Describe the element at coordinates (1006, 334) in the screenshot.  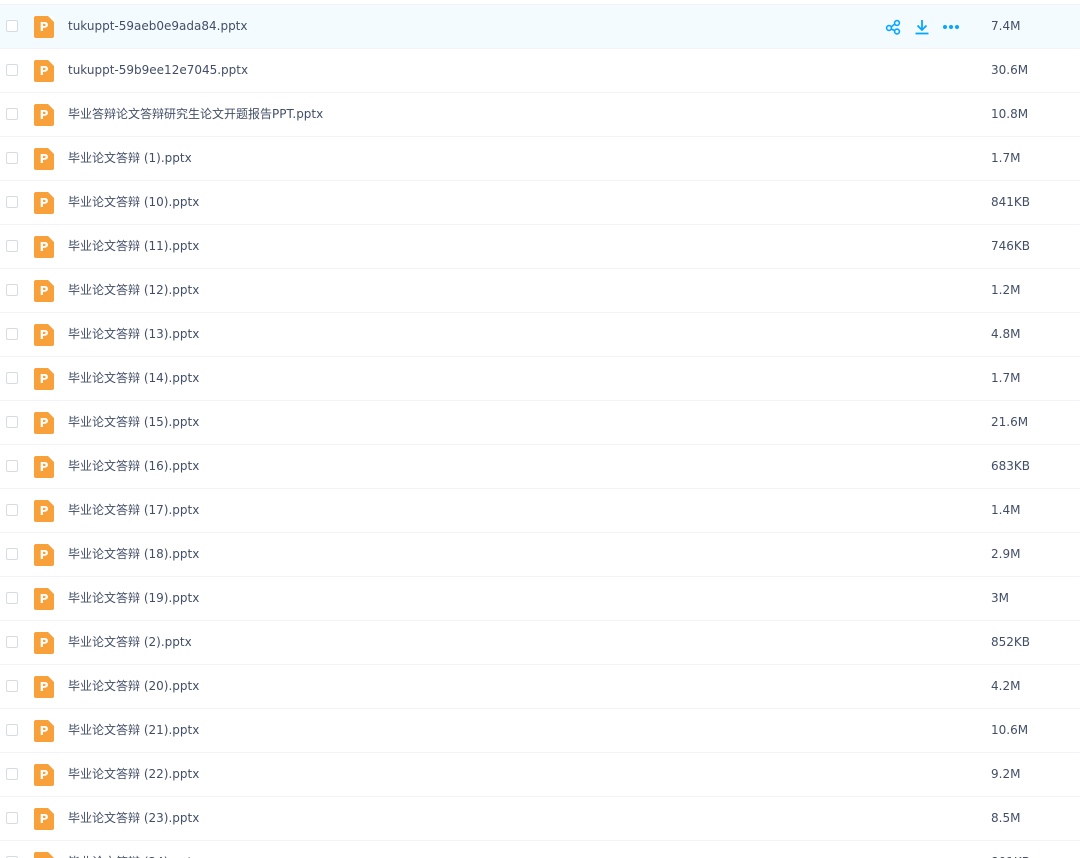
I see `file-size: 4.8M` at that location.